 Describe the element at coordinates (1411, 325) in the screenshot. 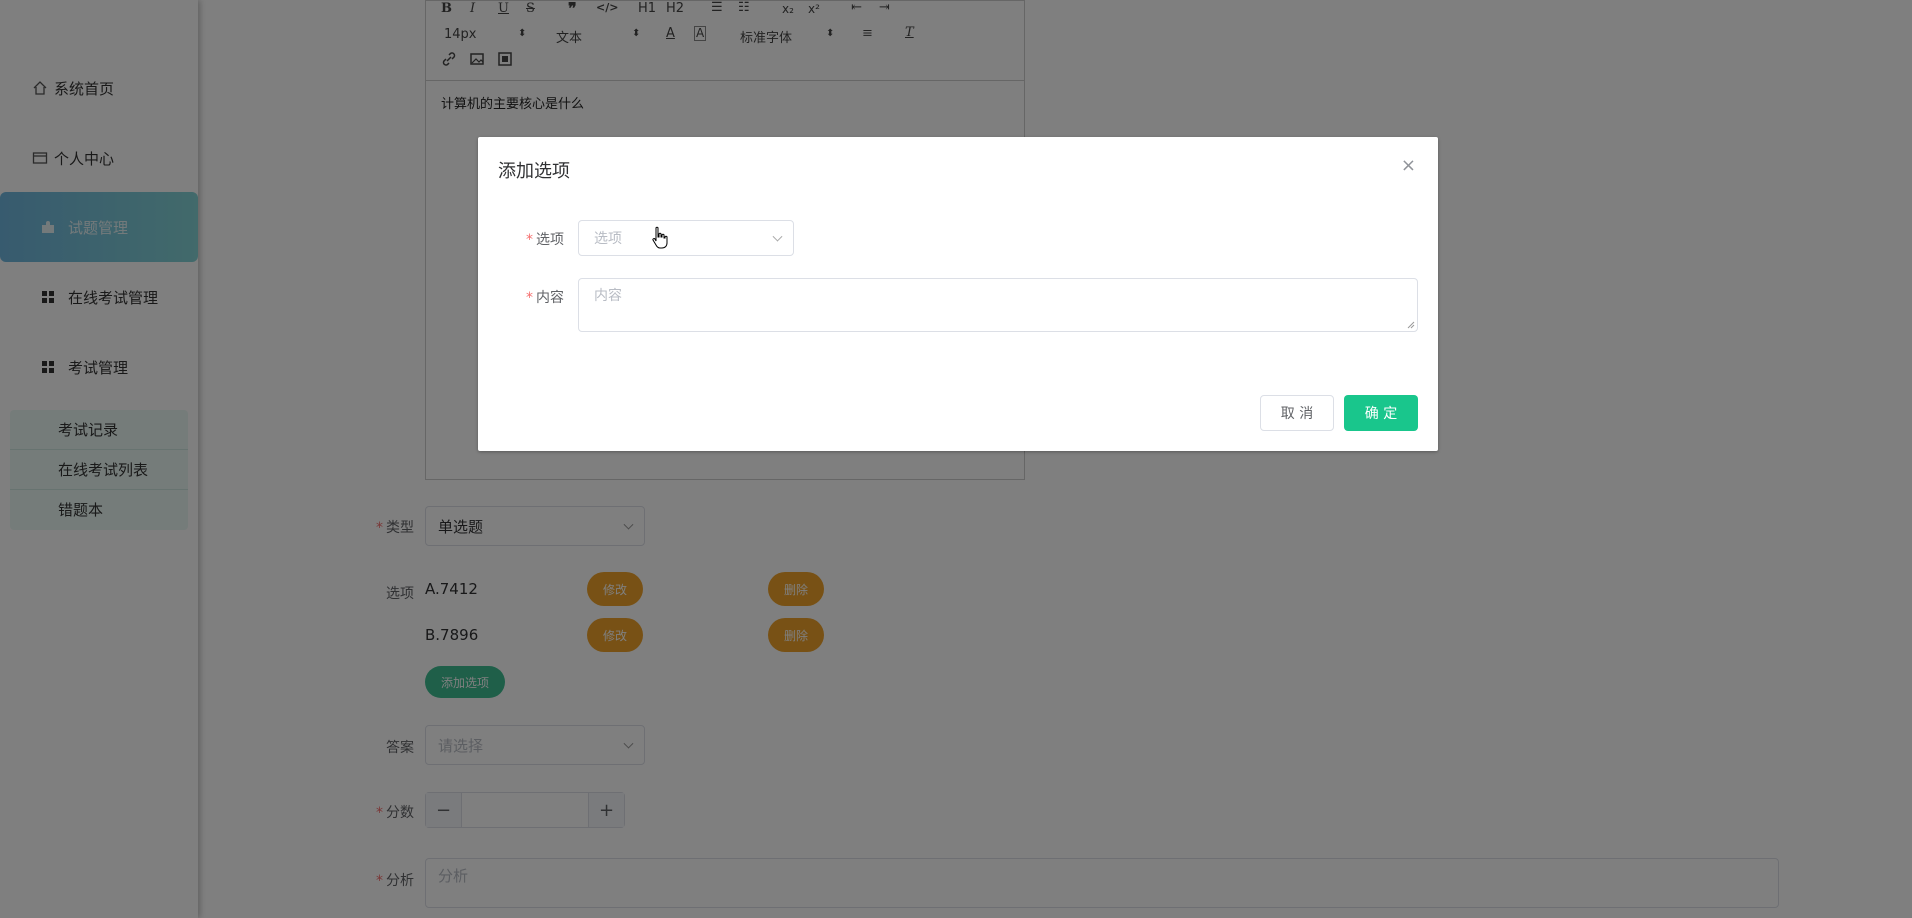

I see `resize-handle-icon` at that location.